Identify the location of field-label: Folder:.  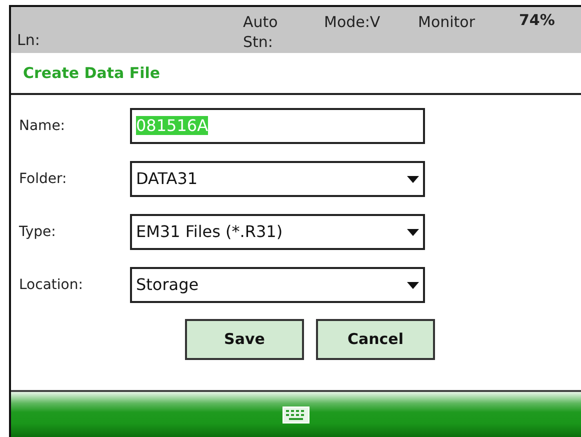
(43, 179).